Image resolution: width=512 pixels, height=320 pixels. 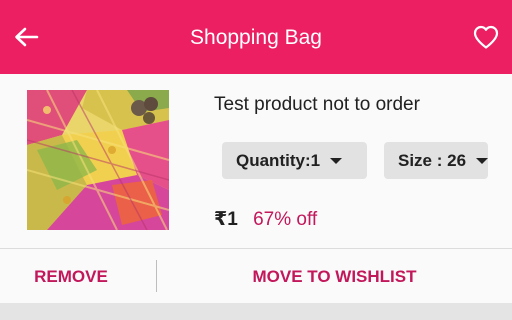 I want to click on size-selector: Size : 26, so click(x=436, y=160).